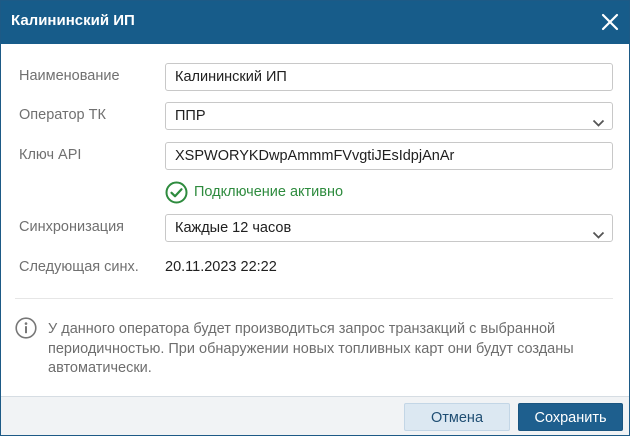 This screenshot has height=436, width=630. I want to click on name-input, so click(389, 77).